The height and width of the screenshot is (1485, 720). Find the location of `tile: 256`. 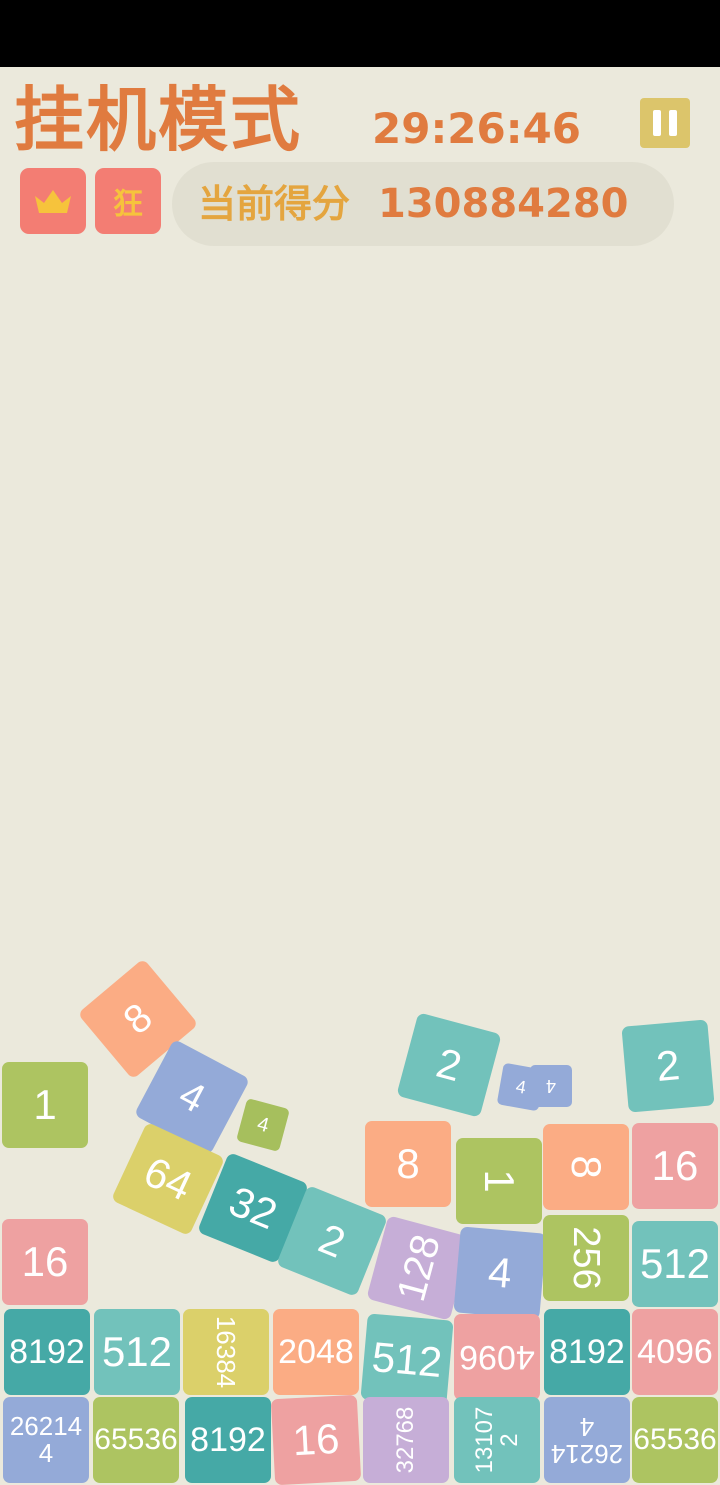

tile: 256 is located at coordinates (586, 1258).